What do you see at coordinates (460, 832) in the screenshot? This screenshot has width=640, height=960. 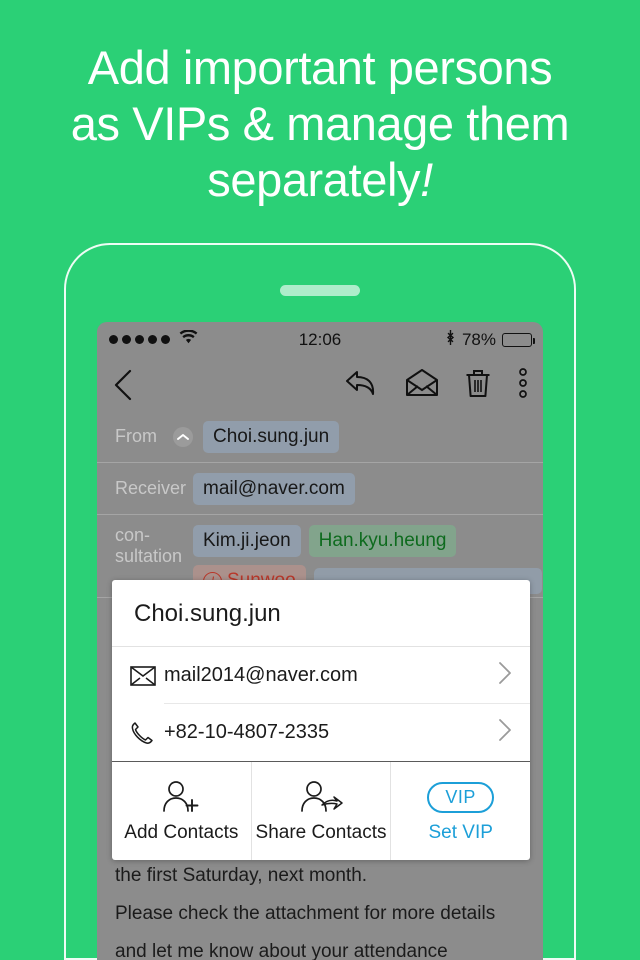 I see `set-vip-label: Set VIP` at bounding box center [460, 832].